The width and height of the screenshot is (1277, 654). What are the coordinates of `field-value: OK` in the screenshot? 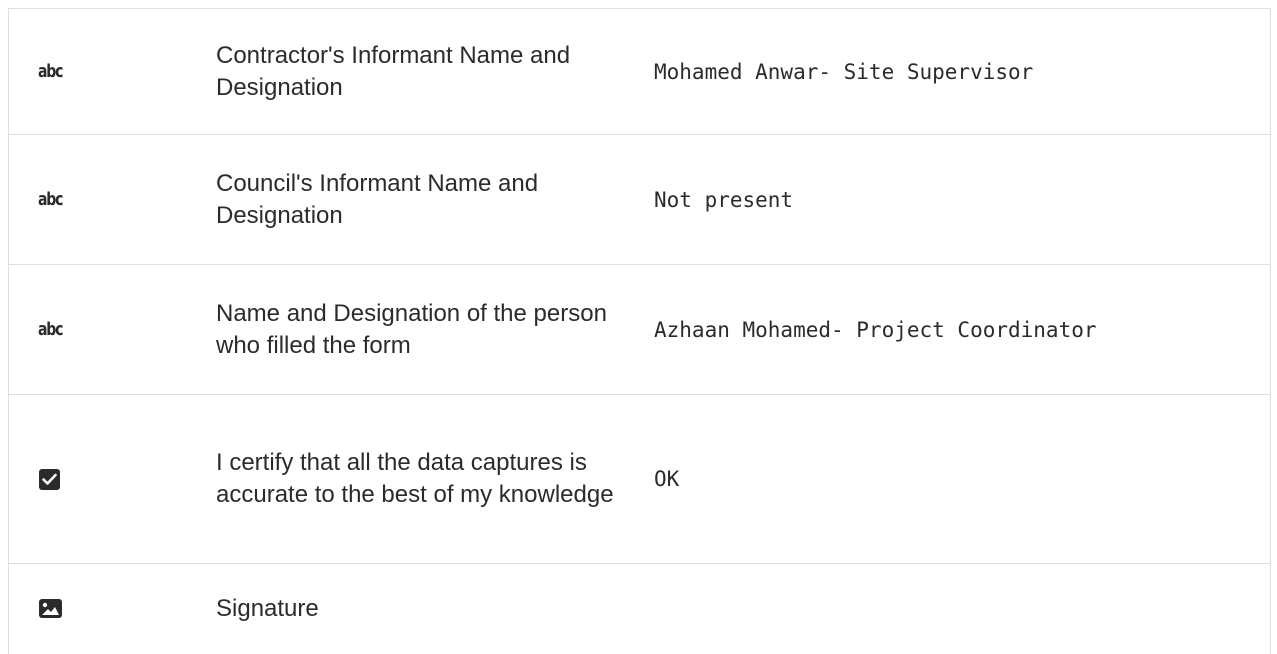 It's located at (667, 479).